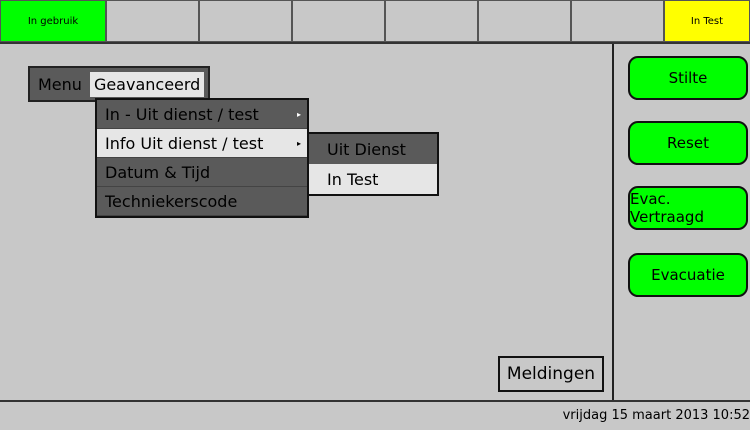 Image resolution: width=750 pixels, height=430 pixels. I want to click on reset-button: Reset, so click(688, 143).